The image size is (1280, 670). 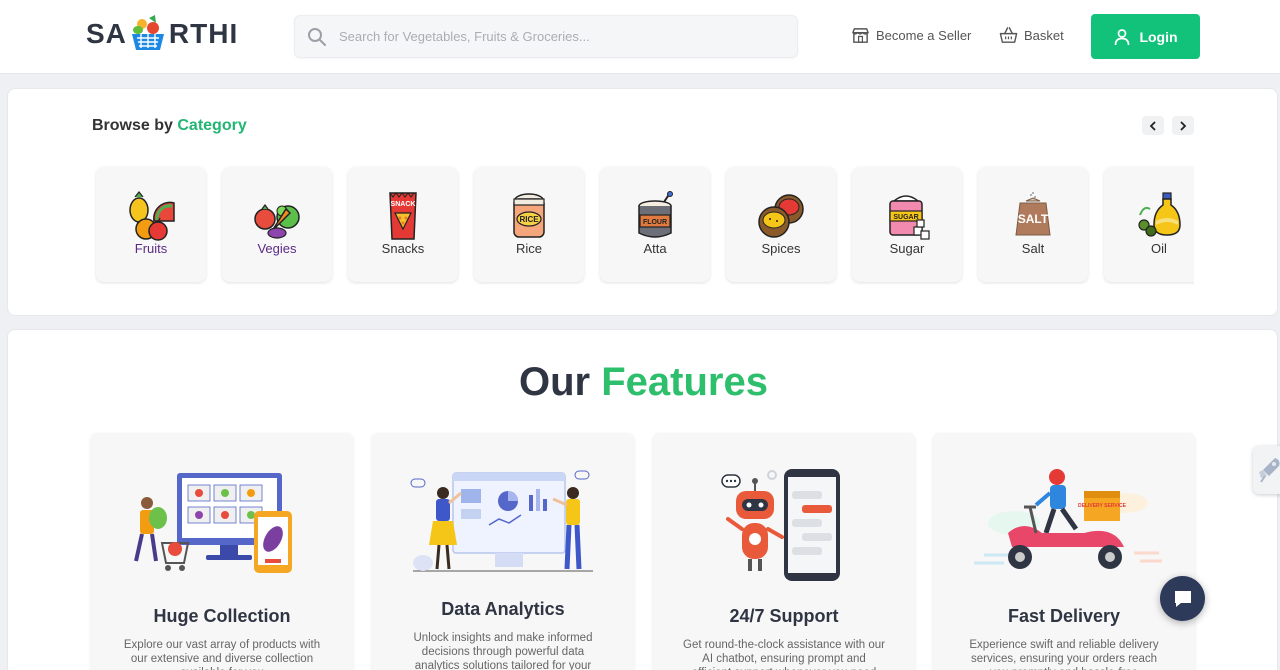 I want to click on chatbot-support-illustration, so click(x=780, y=525).